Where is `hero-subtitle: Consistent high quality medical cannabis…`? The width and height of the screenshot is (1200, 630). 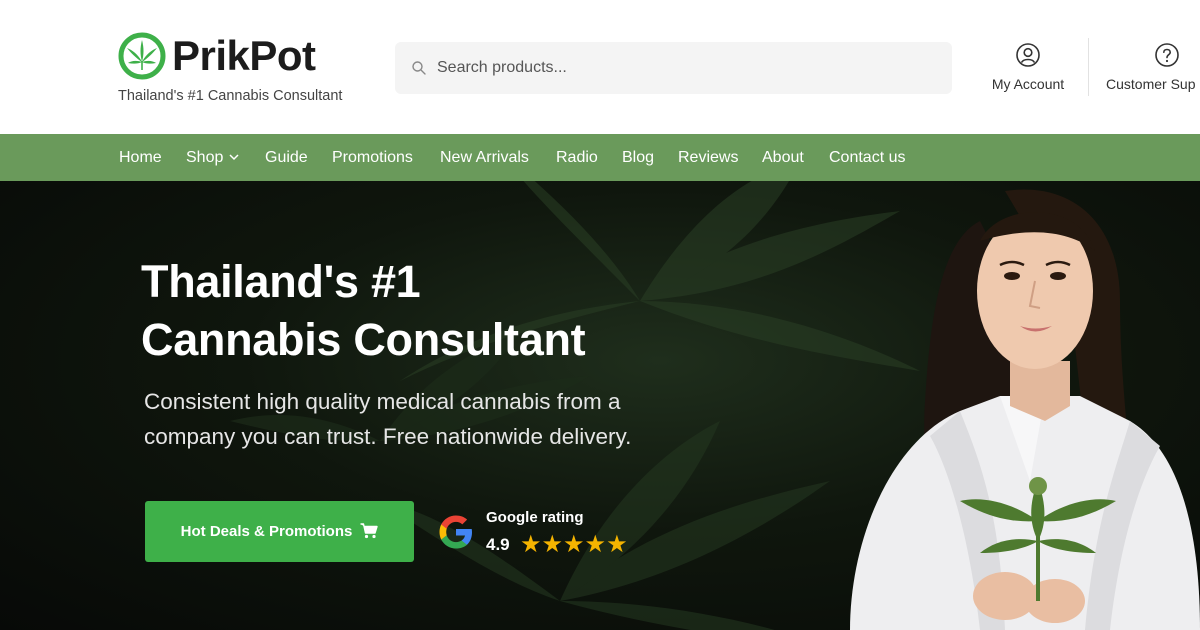
hero-subtitle: Consistent high quality medical cannabis… is located at coordinates (388, 418).